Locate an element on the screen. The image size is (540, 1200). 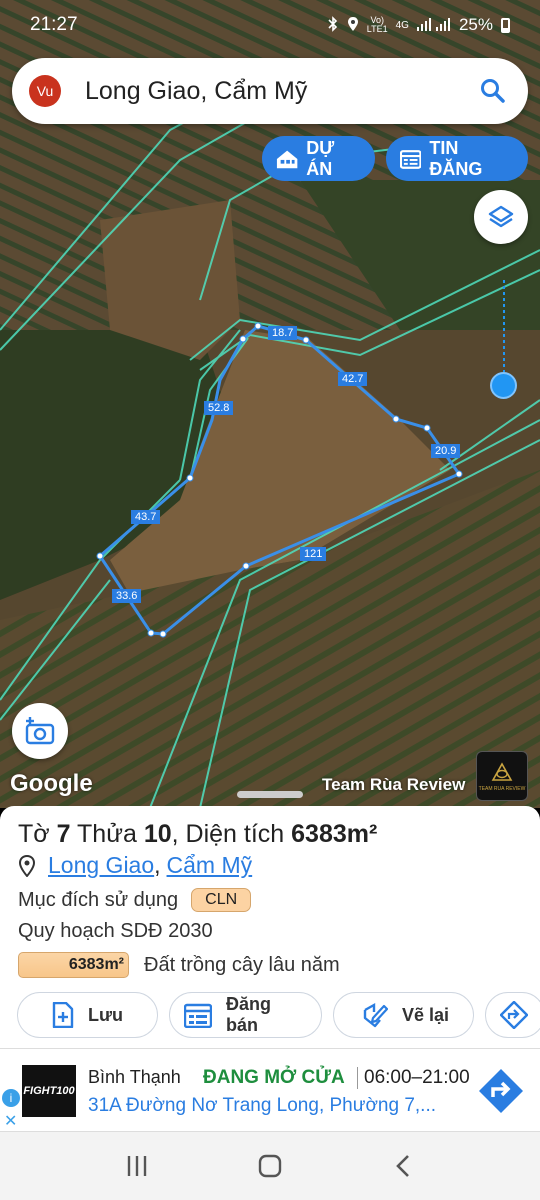
layers-icon is located at coordinates (501, 216).